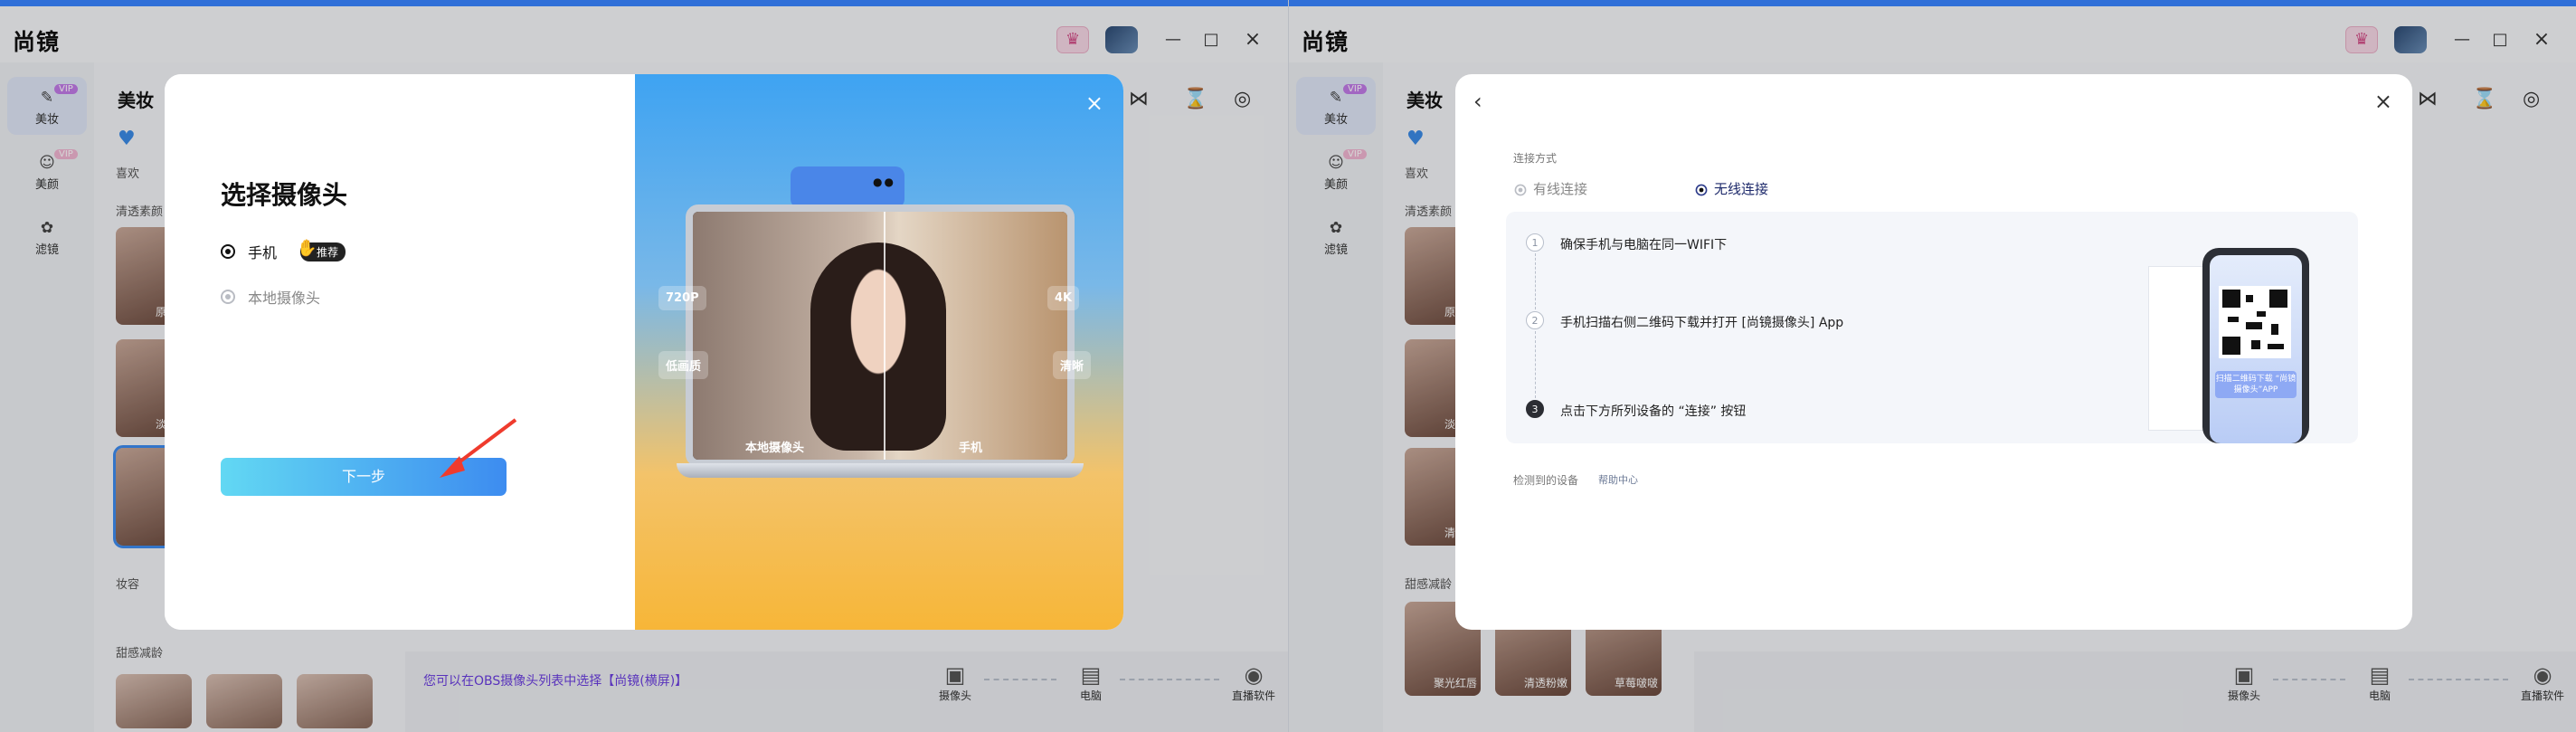 The height and width of the screenshot is (732, 2576). I want to click on radio-local-camera, so click(228, 297).